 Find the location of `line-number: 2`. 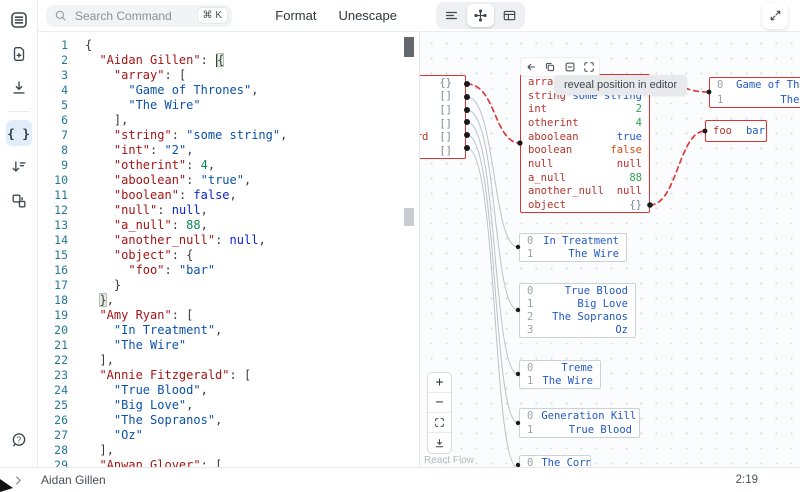

line-number: 2 is located at coordinates (64, 60).